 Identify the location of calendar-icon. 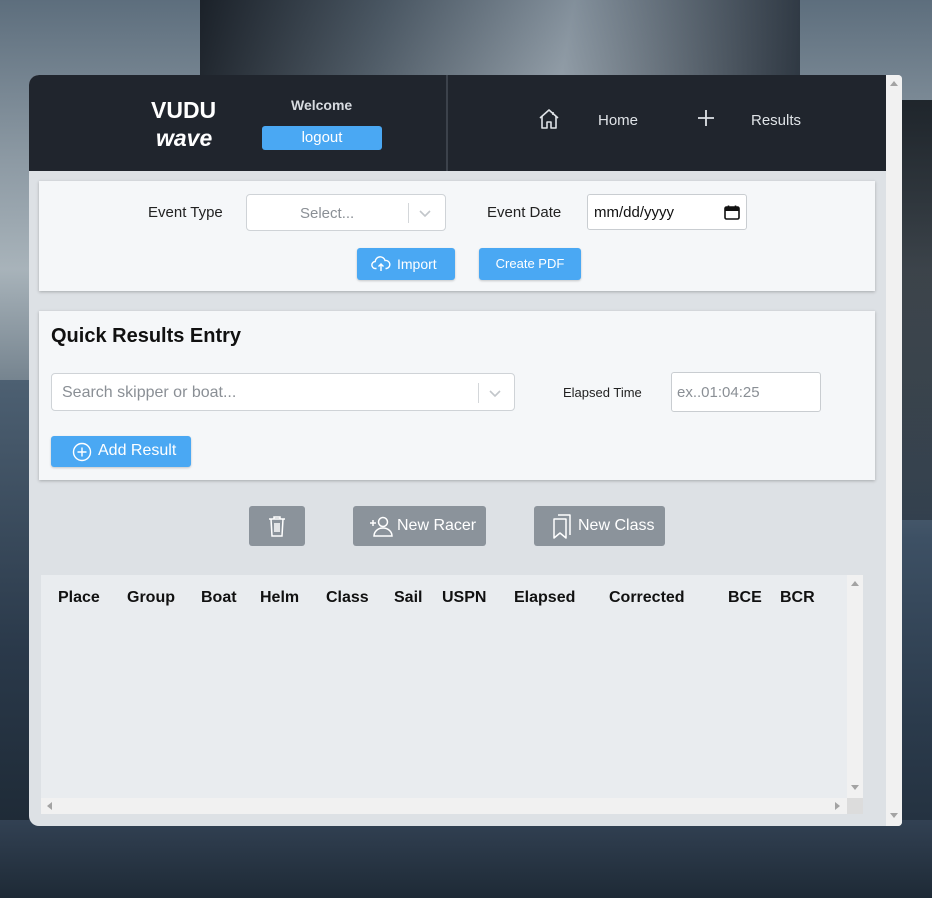
(732, 212).